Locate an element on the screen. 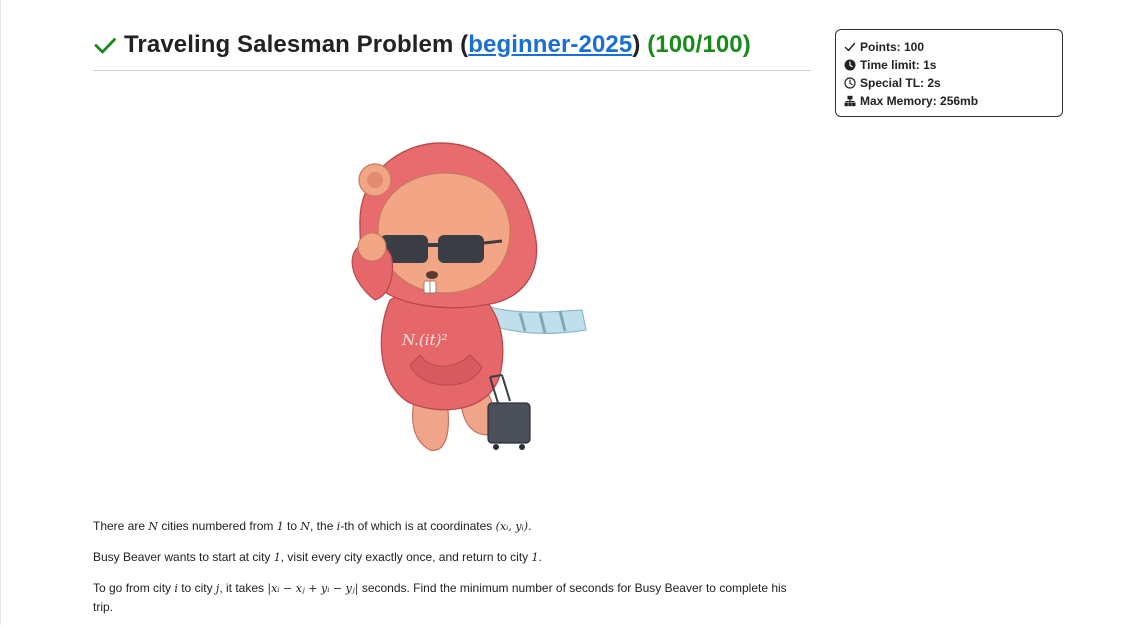 This screenshot has width=1130, height=628. math-inline: (xᵢ, yᵢ) is located at coordinates (512, 526).